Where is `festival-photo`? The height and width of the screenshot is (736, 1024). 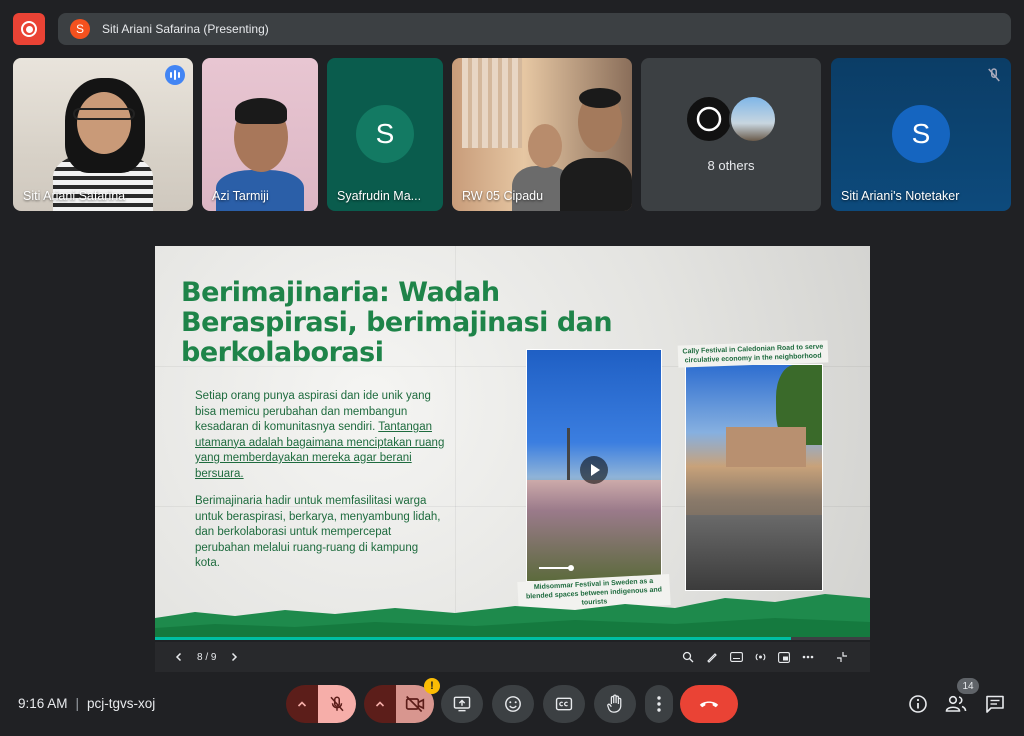 festival-photo is located at coordinates (754, 477).